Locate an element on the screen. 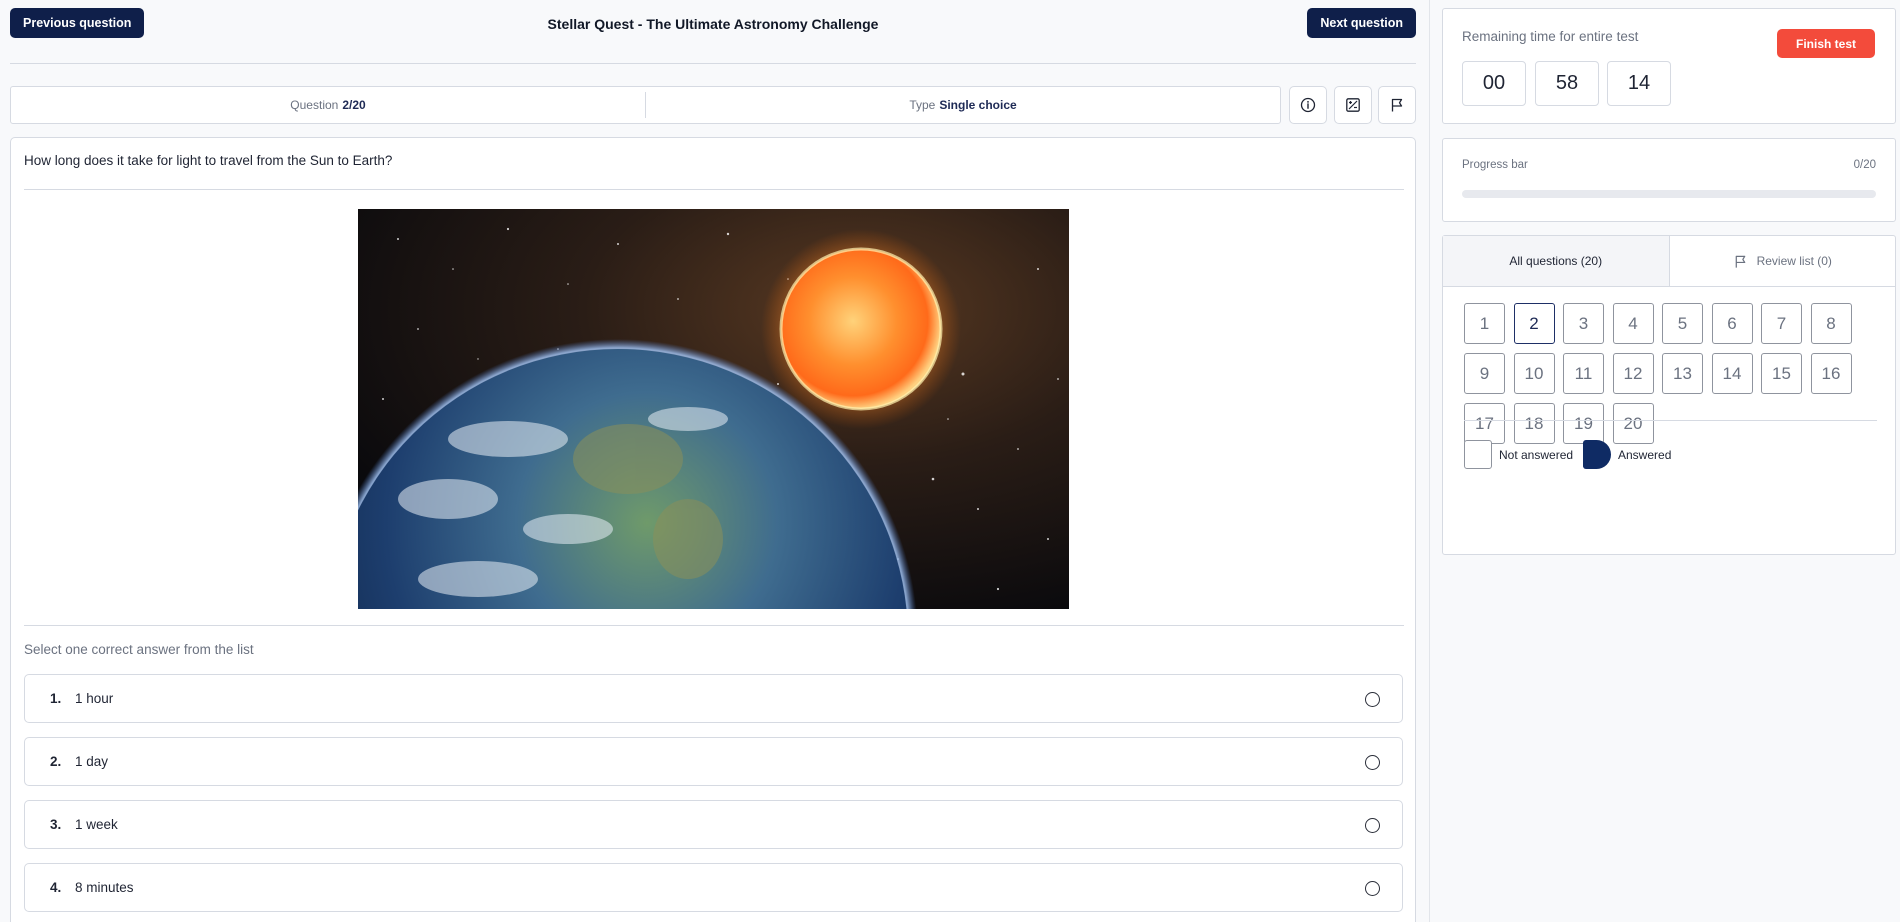  option-text: 1 day is located at coordinates (92, 761).